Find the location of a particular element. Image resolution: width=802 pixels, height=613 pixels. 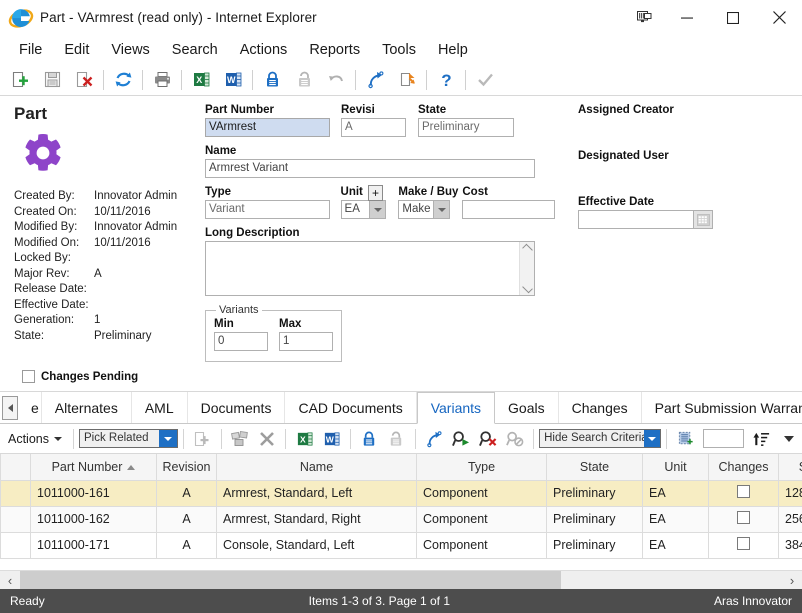

grid-horizontal-scrollbar: ‹ › is located at coordinates (401, 579).